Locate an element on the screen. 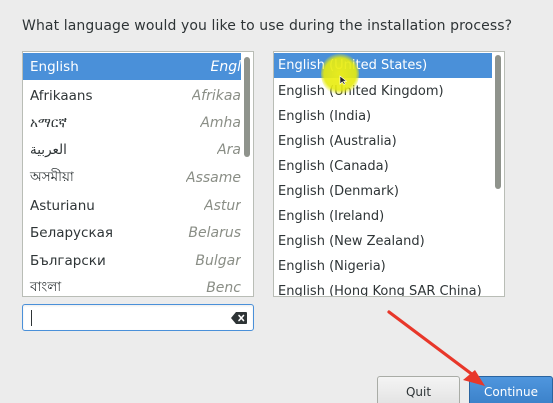 This screenshot has width=553, height=403. continue-button: Continue is located at coordinates (511, 389).